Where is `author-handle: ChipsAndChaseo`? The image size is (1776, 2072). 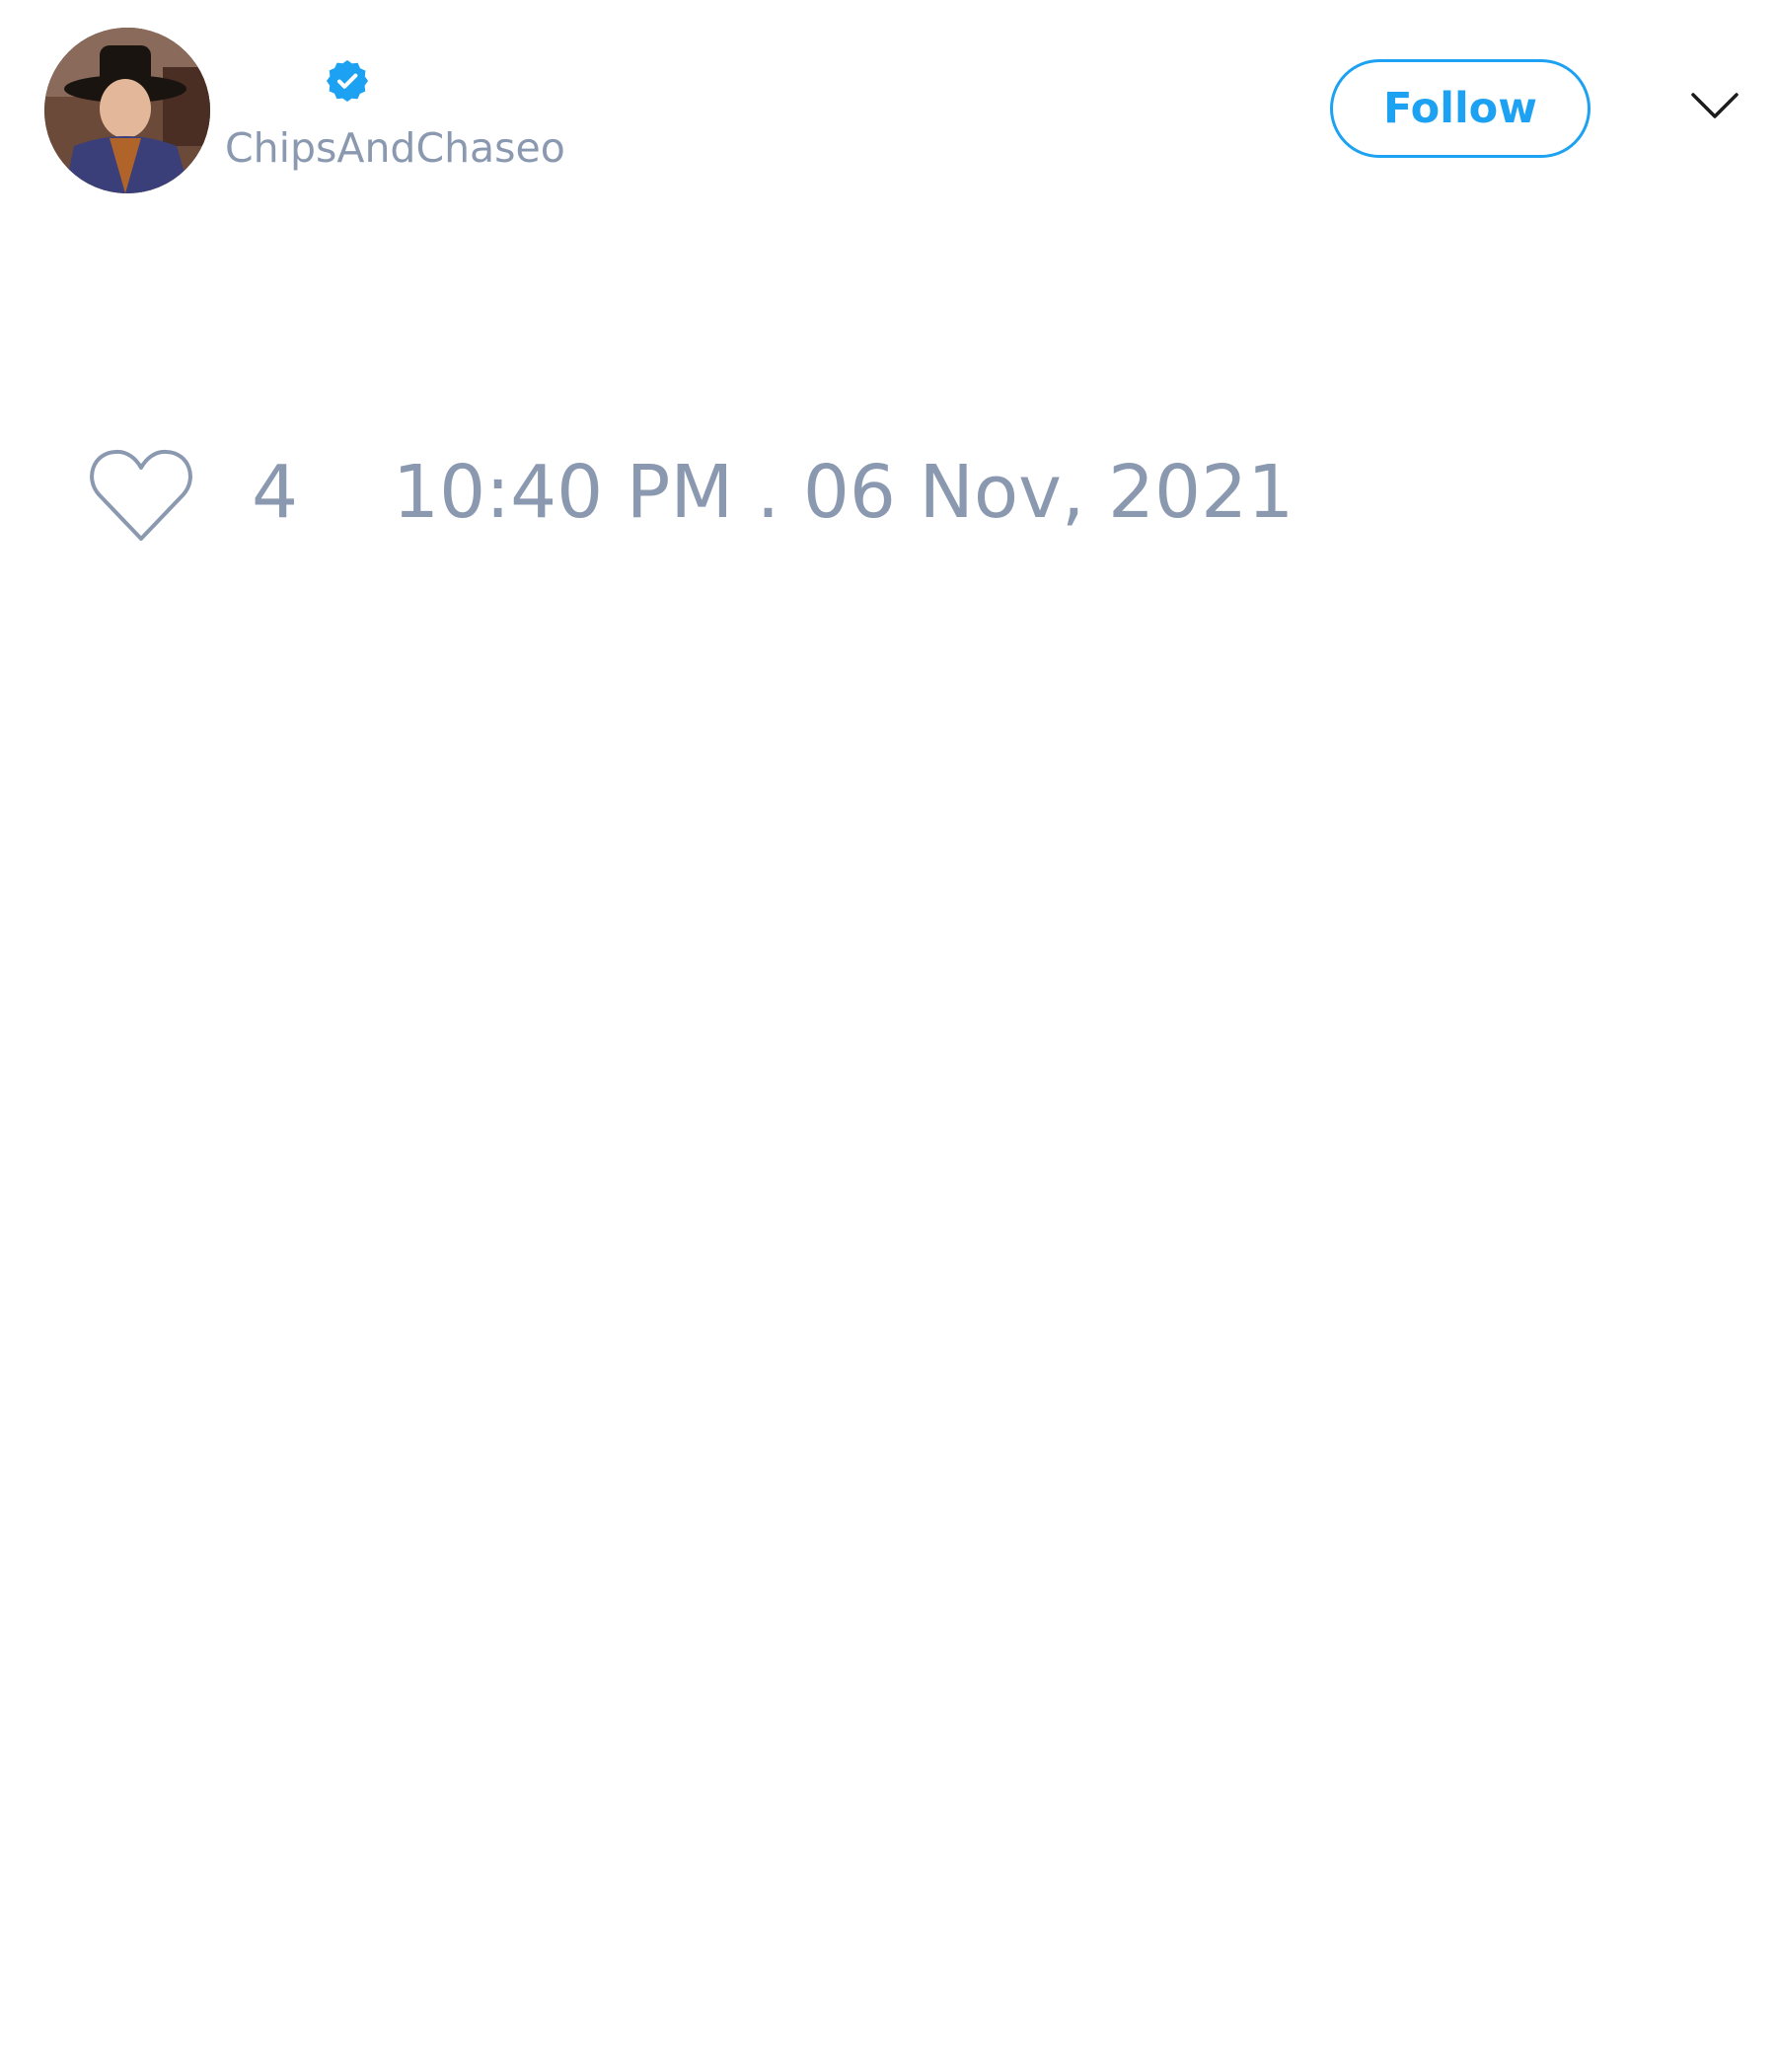
author-handle: ChipsAndChaseo is located at coordinates (395, 148).